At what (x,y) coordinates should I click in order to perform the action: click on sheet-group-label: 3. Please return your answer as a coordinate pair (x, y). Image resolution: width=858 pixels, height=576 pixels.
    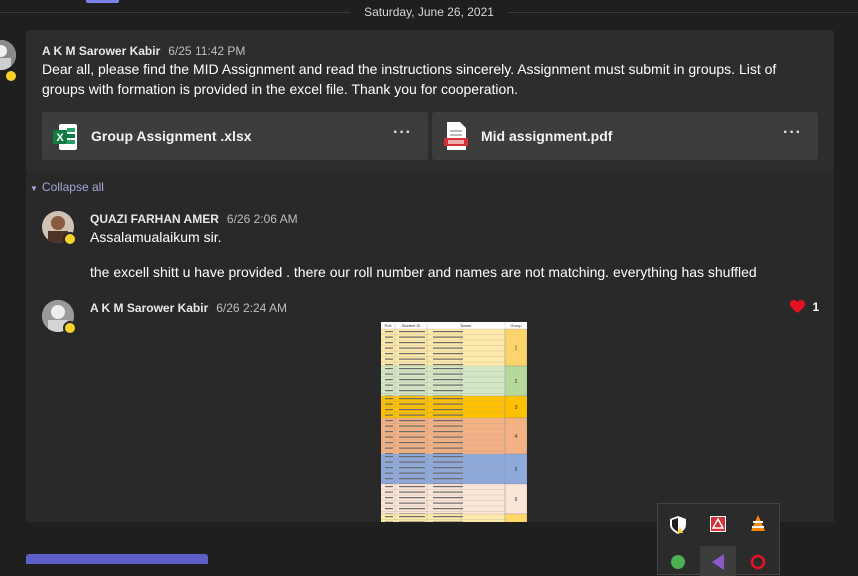
    Looking at the image, I should click on (516, 408).